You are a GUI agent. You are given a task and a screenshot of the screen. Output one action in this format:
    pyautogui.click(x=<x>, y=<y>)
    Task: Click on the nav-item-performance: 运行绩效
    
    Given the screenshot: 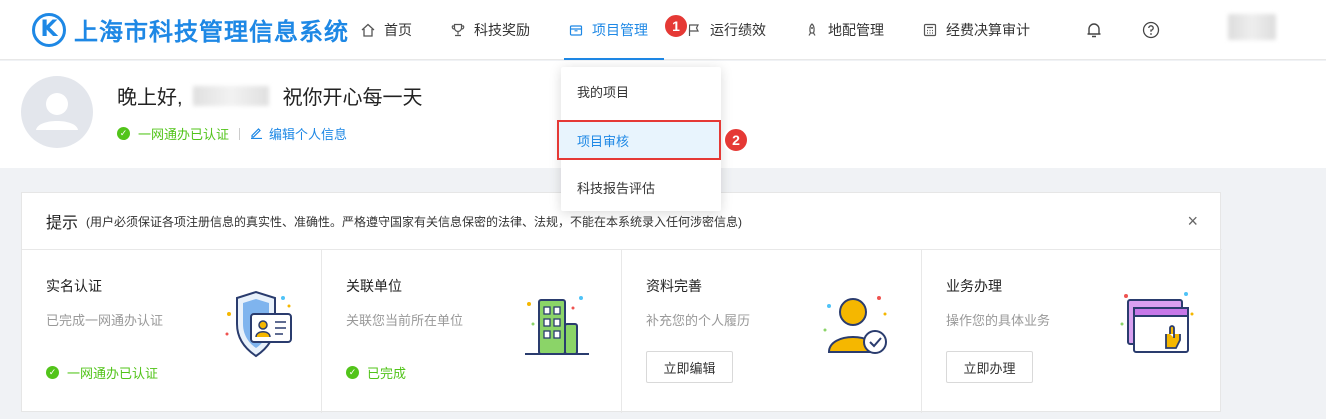 What is the action you would take?
    pyautogui.click(x=726, y=30)
    